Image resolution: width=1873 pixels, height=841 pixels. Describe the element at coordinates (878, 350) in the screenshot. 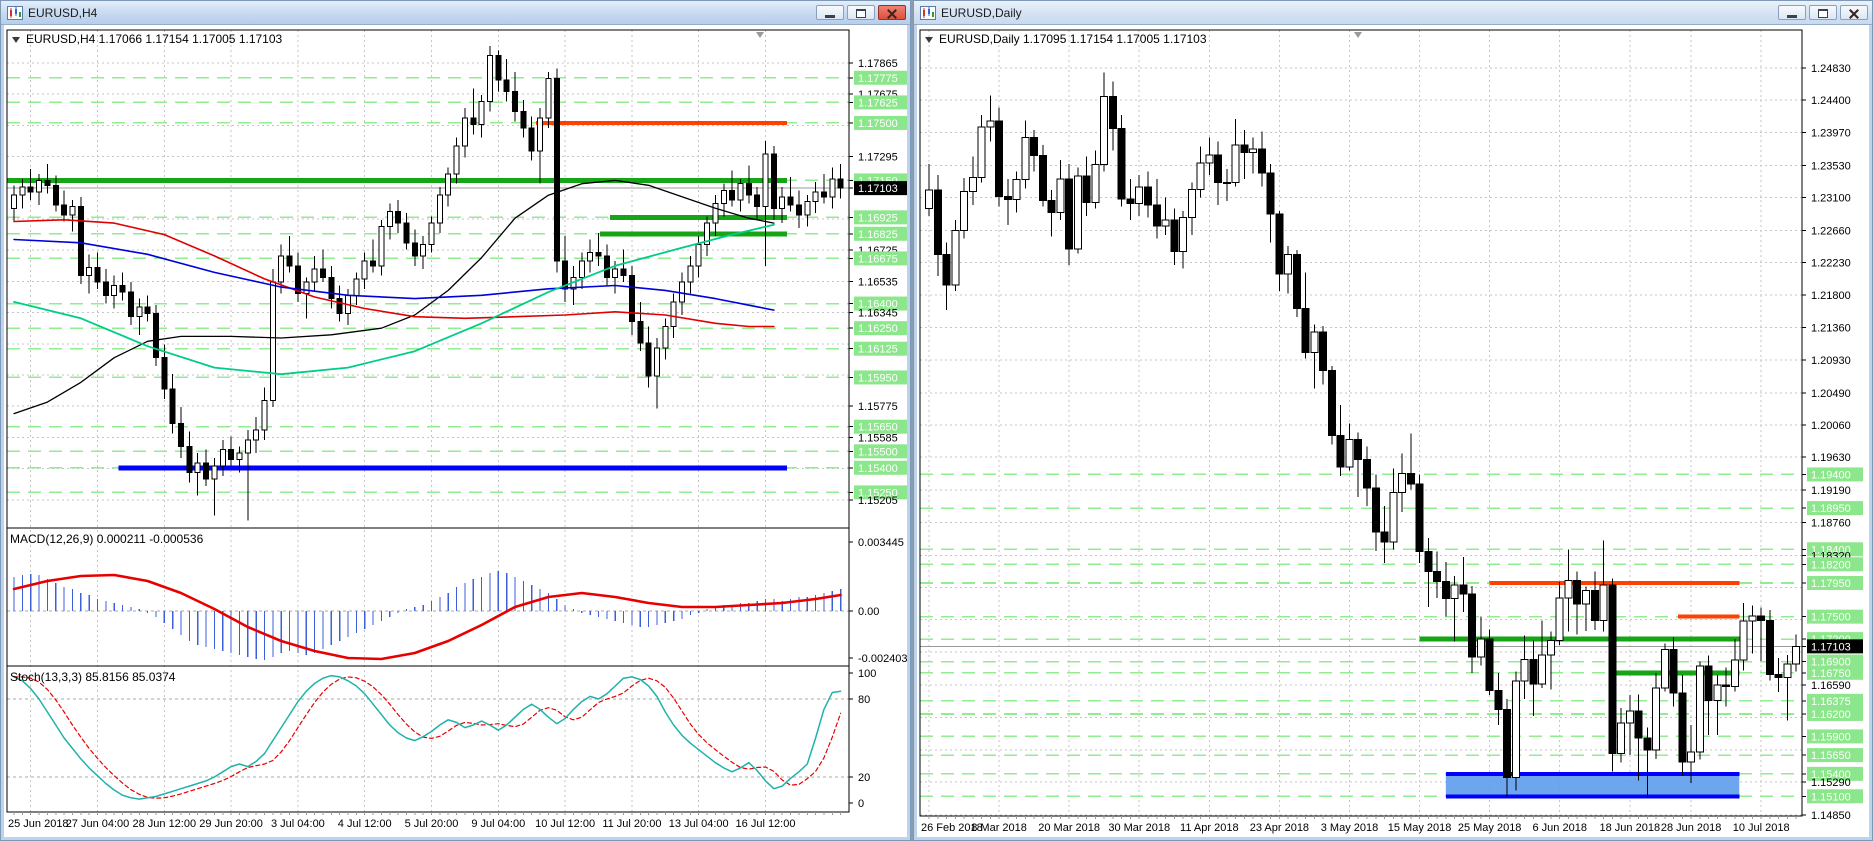

I see `svg-text: 1.16125` at that location.